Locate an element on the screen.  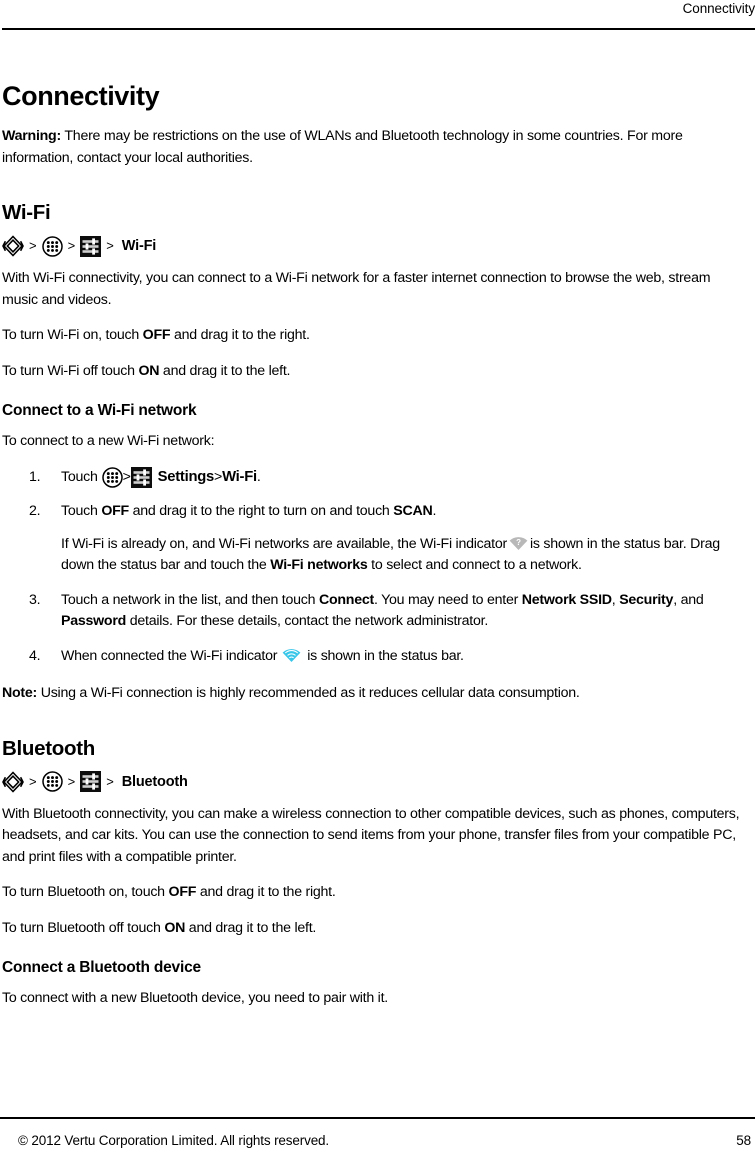
page-header: Connectivity is located at coordinates (378, 15).